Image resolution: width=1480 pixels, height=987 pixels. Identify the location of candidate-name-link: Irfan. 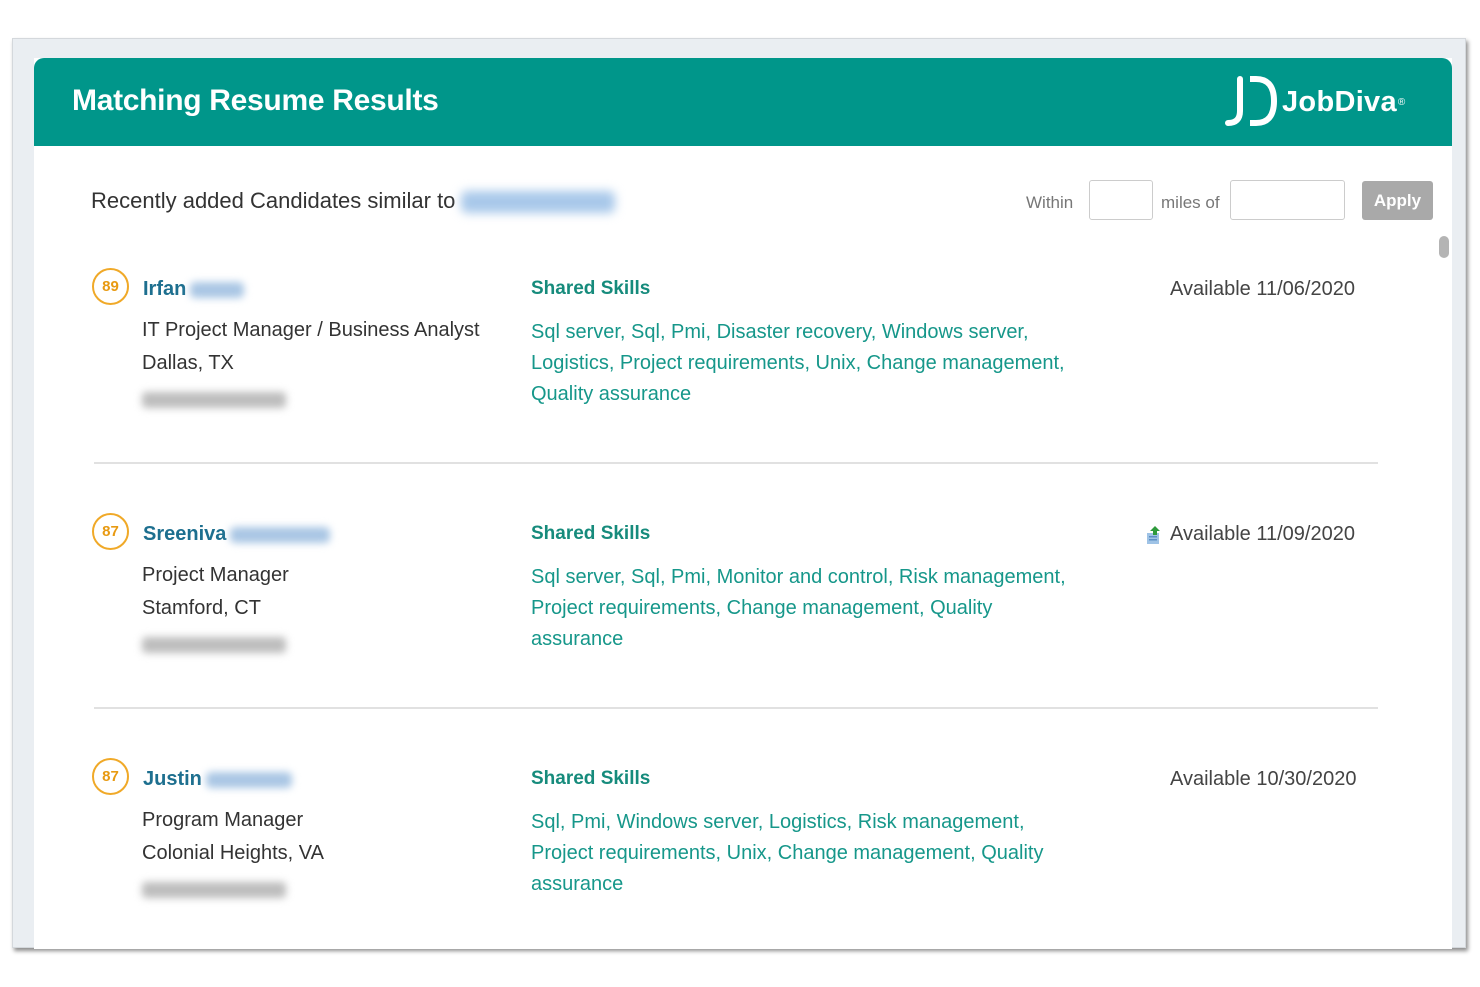
(194, 289).